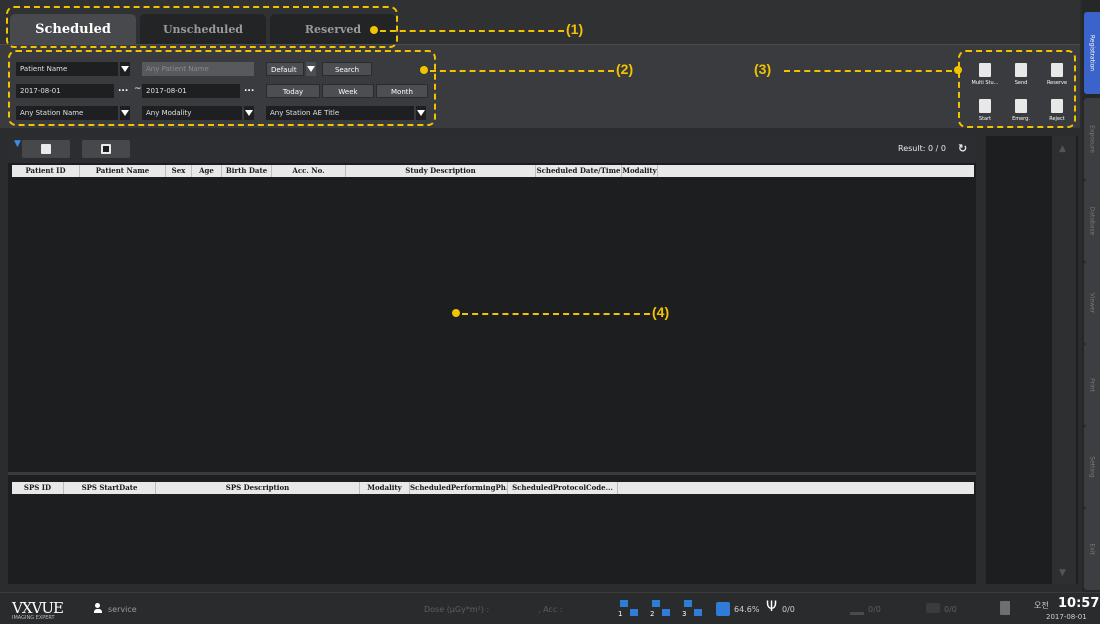 The height and width of the screenshot is (624, 1100). What do you see at coordinates (207, 171) in the screenshot?
I see `column-age: Age` at bounding box center [207, 171].